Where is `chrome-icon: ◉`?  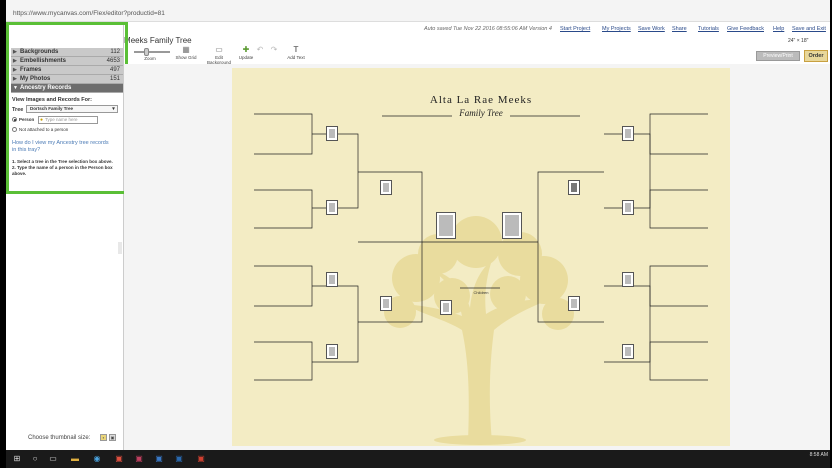
chrome-icon: ◉ is located at coordinates (97, 459).